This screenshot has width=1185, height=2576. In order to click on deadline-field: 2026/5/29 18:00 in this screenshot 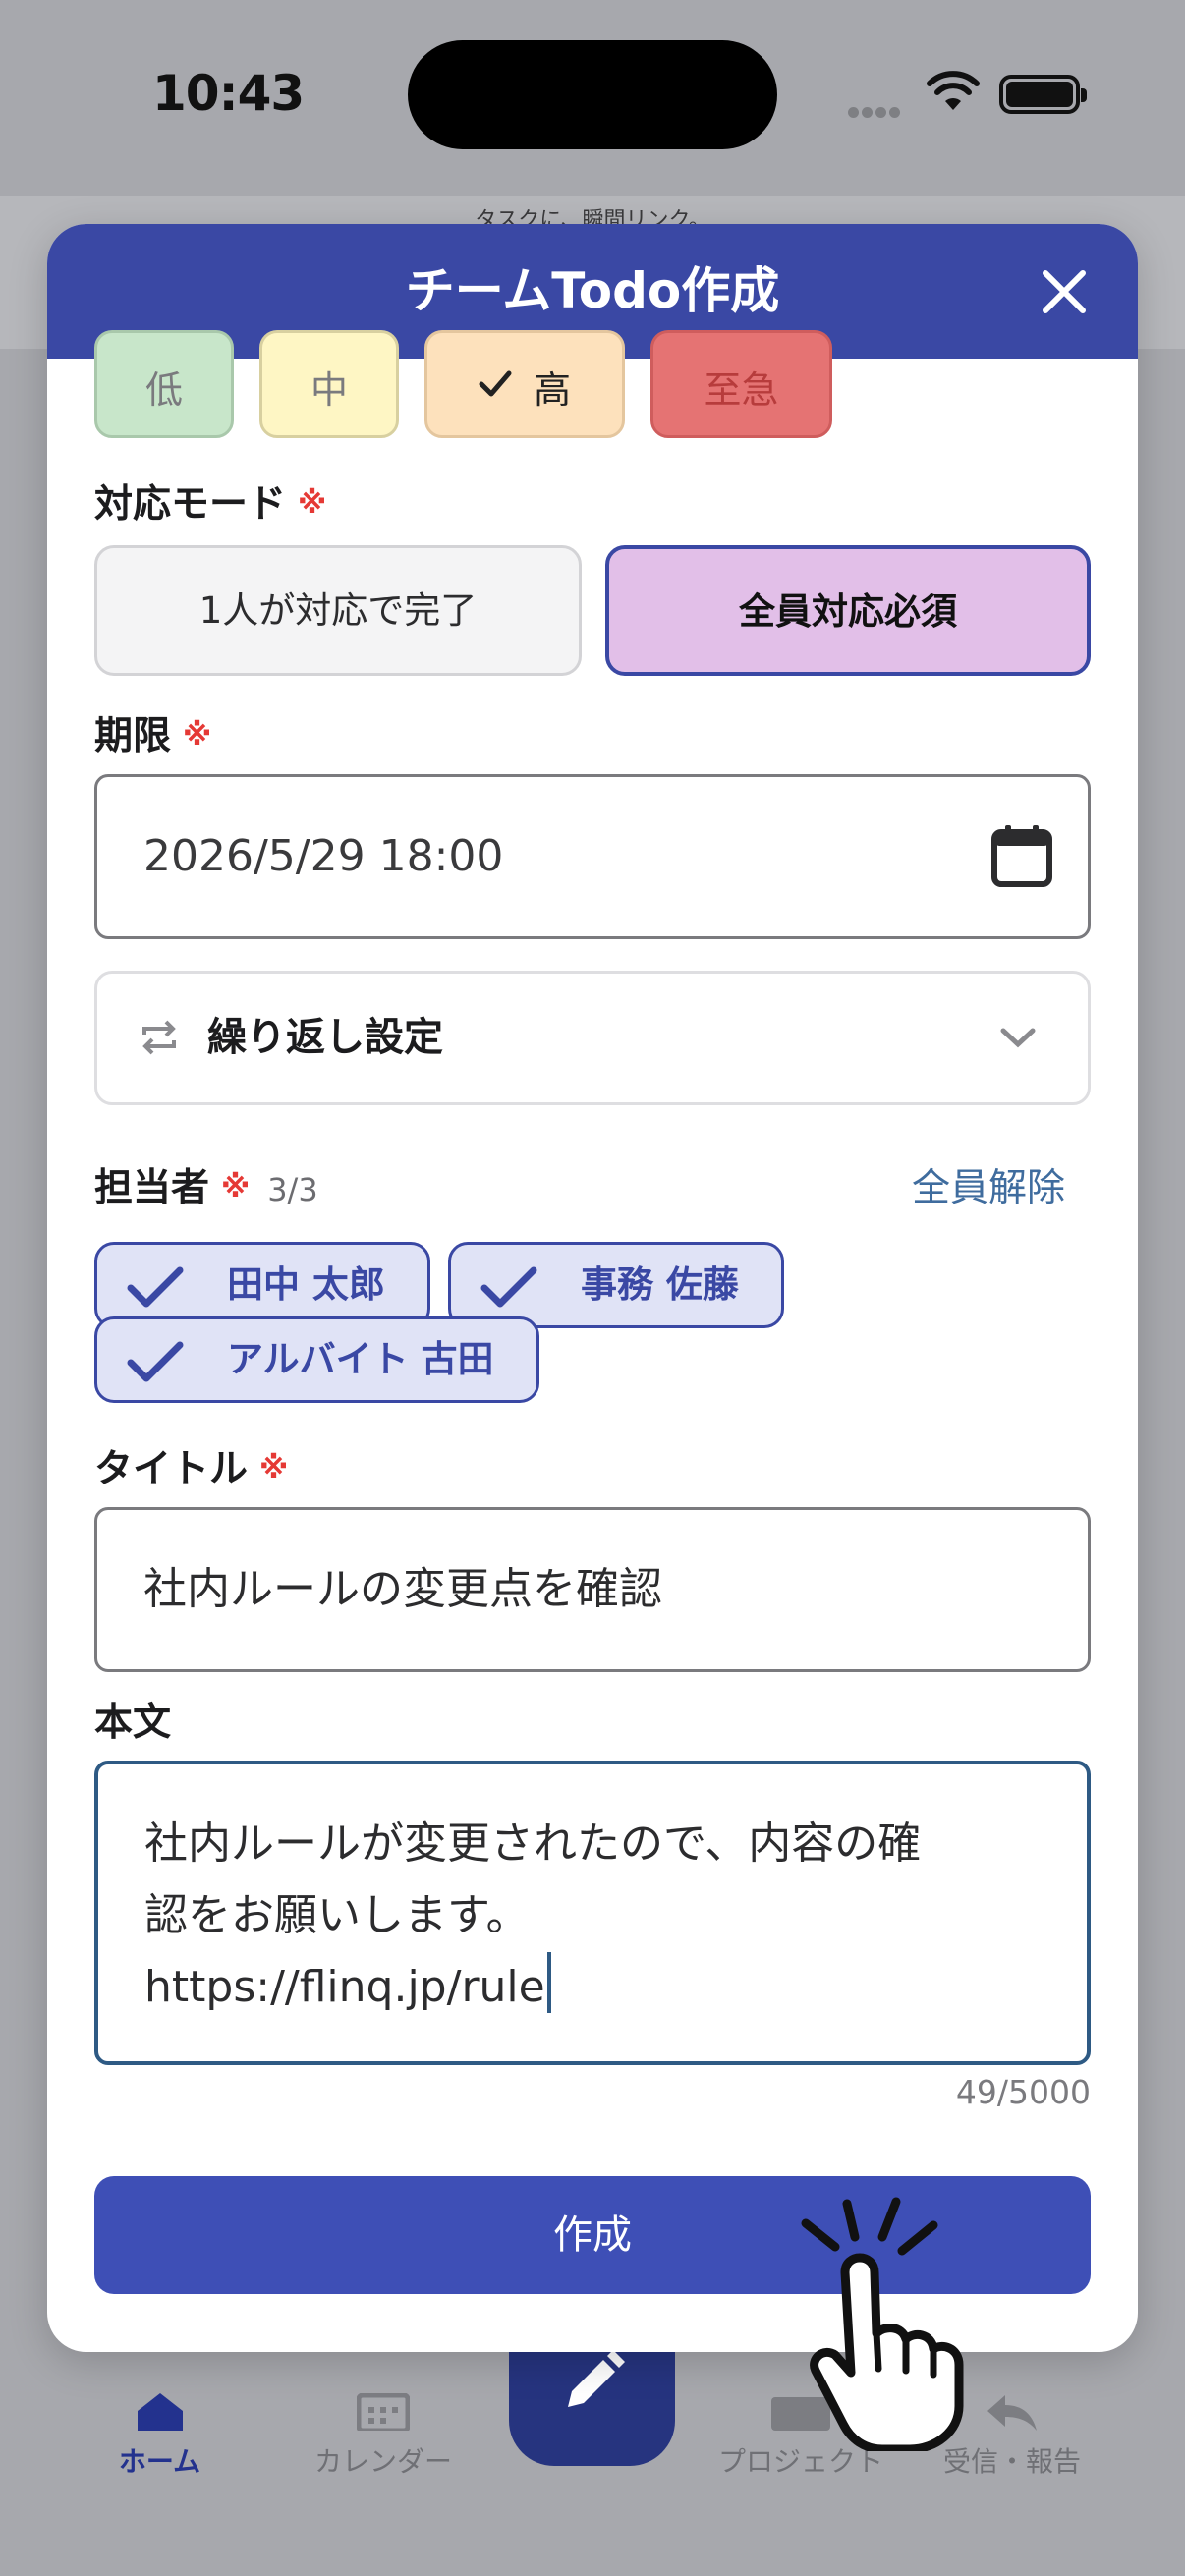, I will do `click(592, 856)`.